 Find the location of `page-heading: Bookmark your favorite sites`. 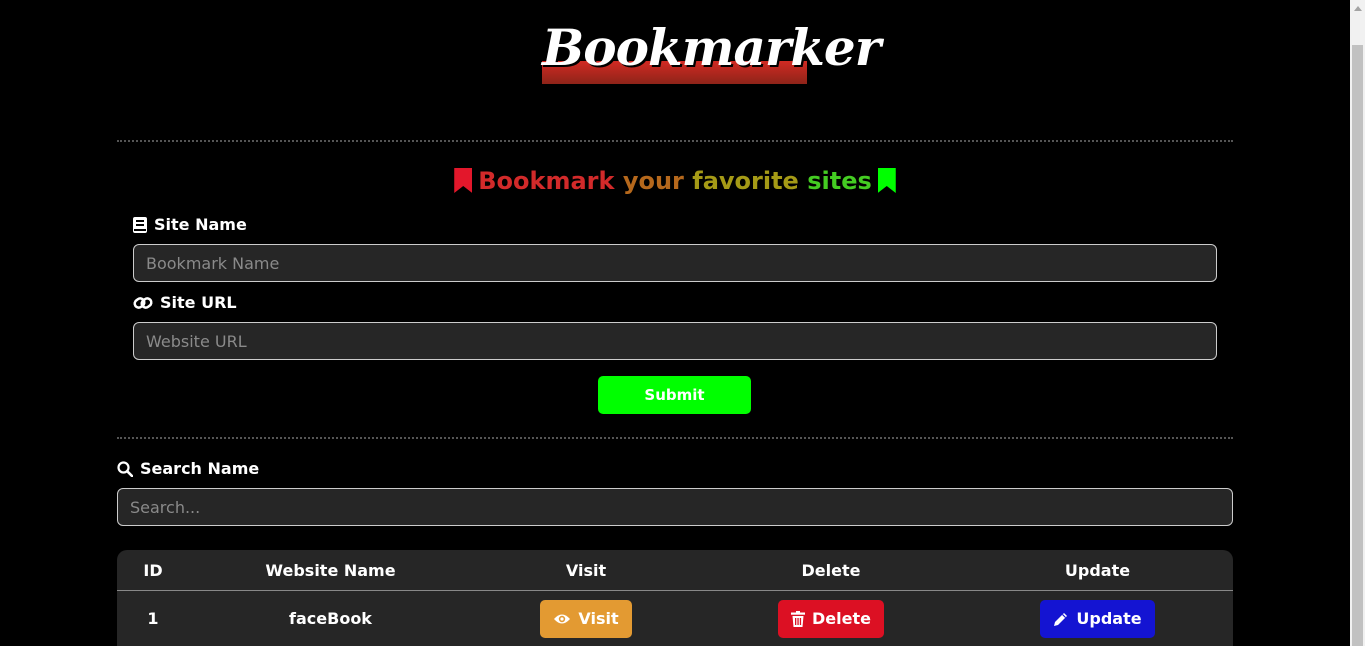

page-heading: Bookmark your favorite sites is located at coordinates (675, 181).